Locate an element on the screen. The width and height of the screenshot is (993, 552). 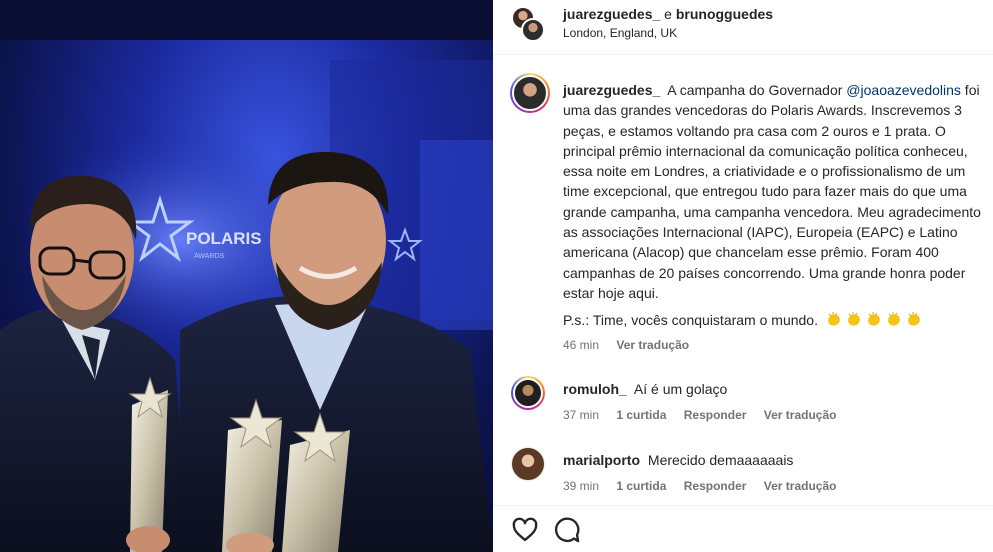
caption-see-translation-button: Ver tradução is located at coordinates (652, 345).